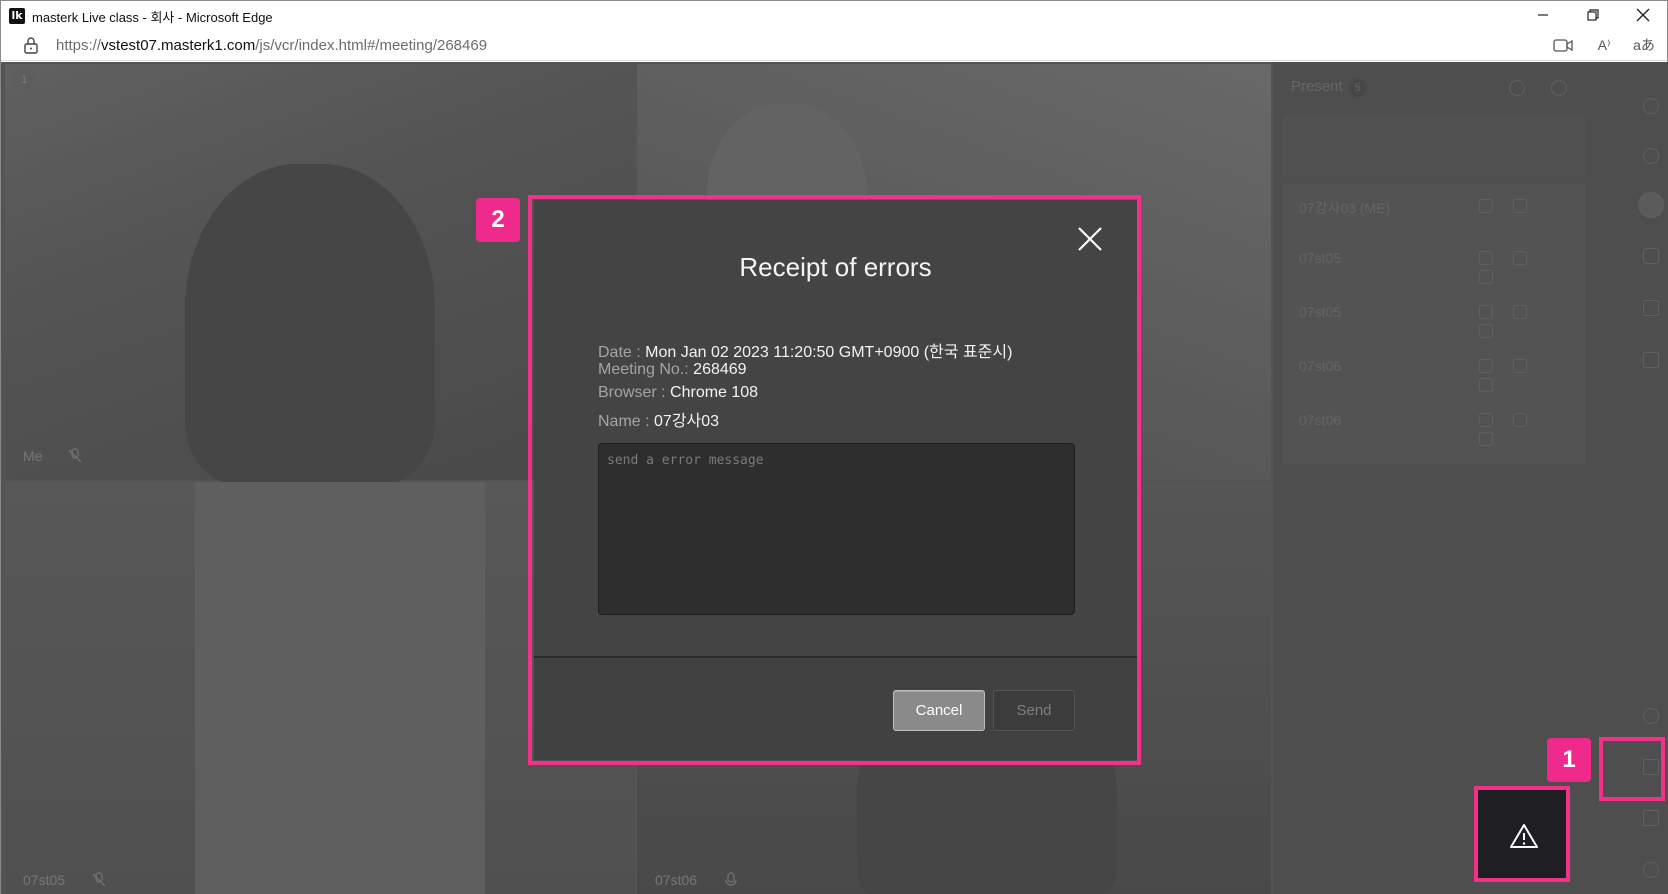 The image size is (1668, 894). I want to click on warning-tooltip, so click(1522, 834).